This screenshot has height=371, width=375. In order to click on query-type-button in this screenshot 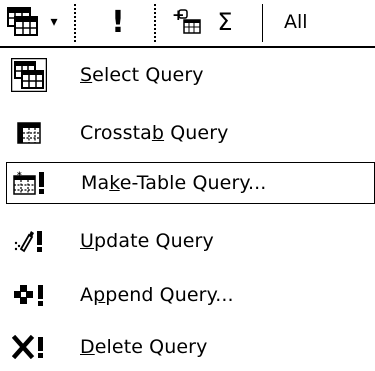, I will do `click(23, 22)`.